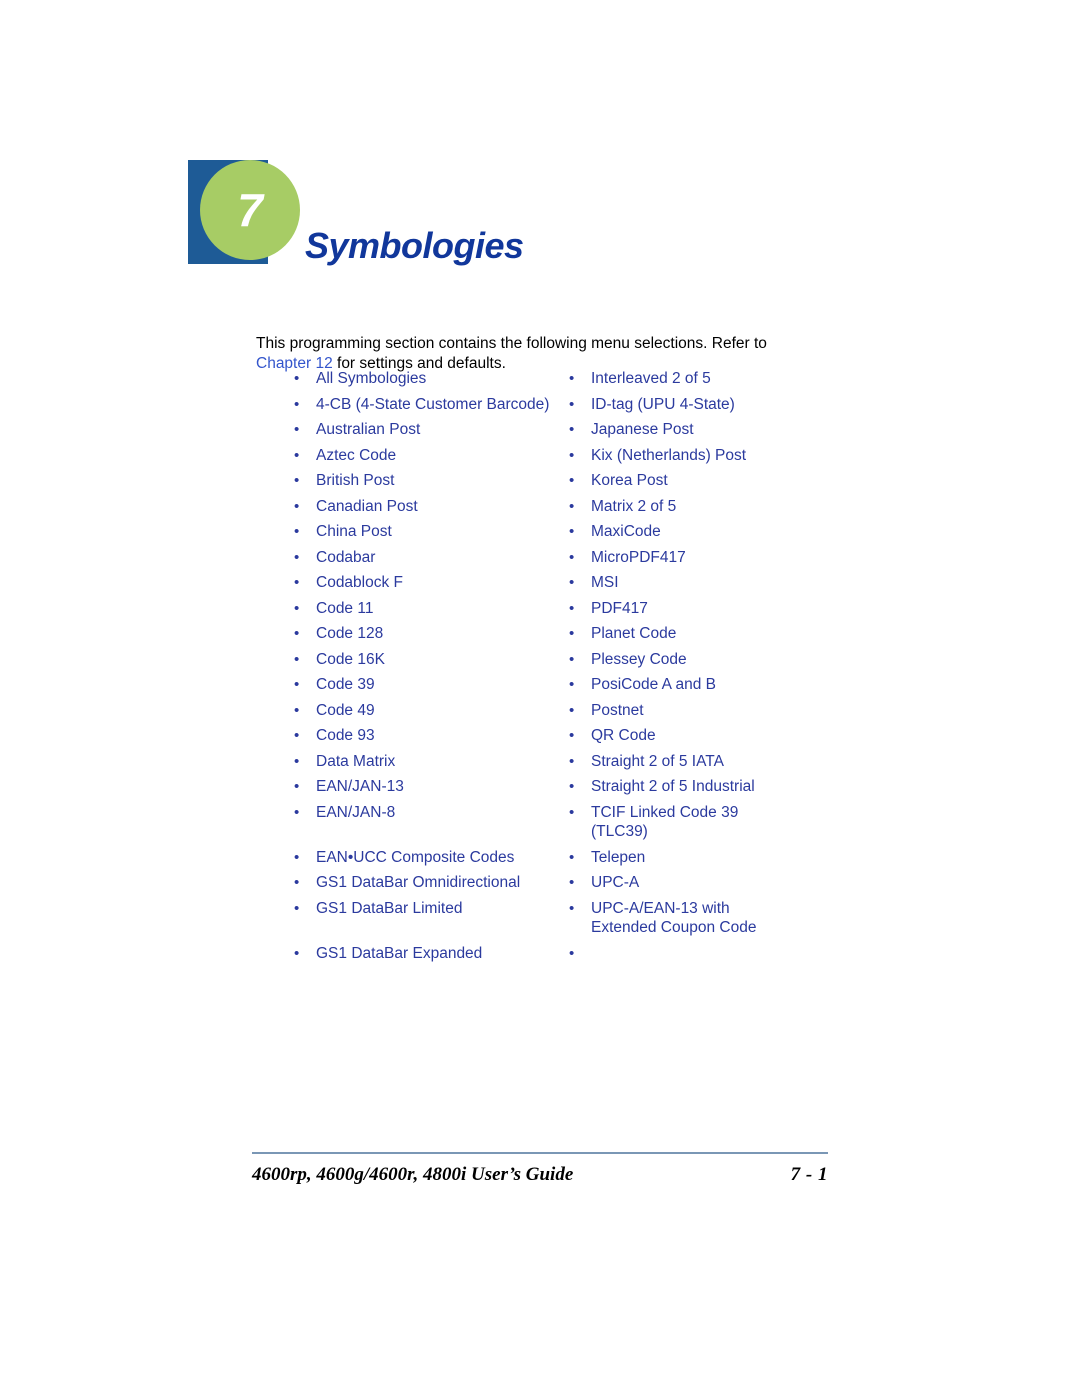  Describe the element at coordinates (657, 761) in the screenshot. I see `symbology-item-label: Straight 2 of 5 IATA` at that location.